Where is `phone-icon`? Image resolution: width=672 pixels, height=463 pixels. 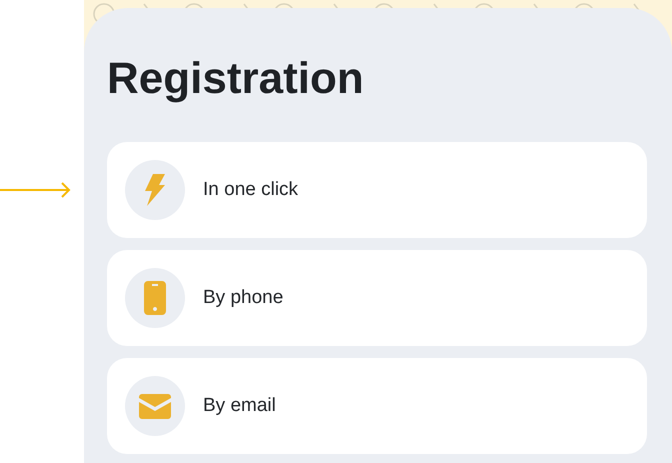
phone-icon is located at coordinates (155, 298).